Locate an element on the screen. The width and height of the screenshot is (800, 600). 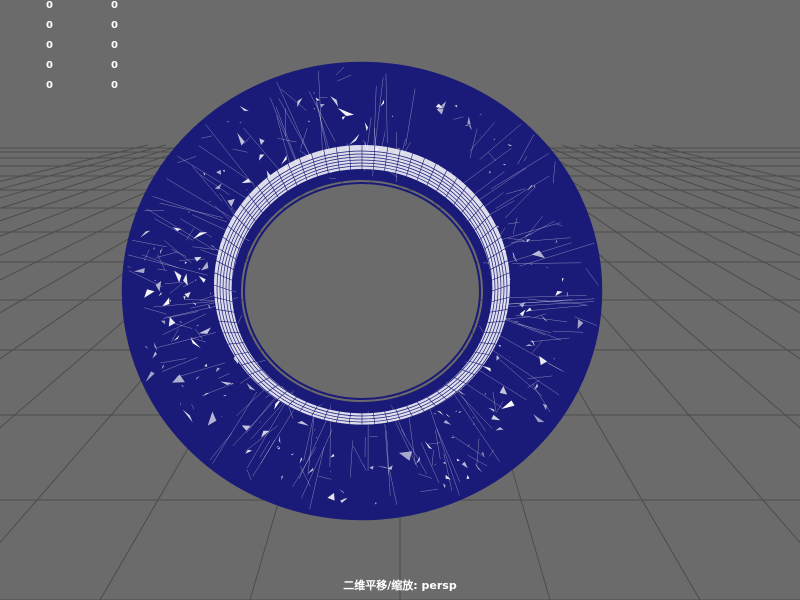
hud-stat-row-4: 0 0 is located at coordinates (80, 88).